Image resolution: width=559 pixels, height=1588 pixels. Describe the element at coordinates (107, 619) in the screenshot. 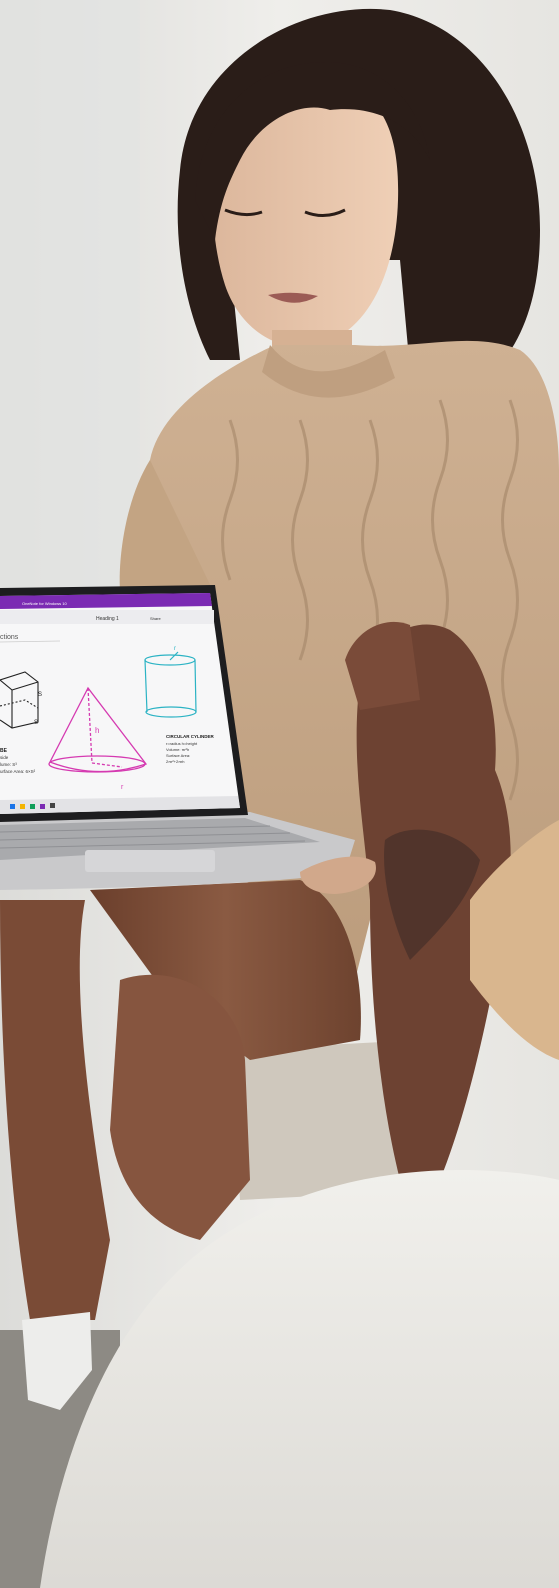

I see `screen-heading-style: Heading 1` at that location.